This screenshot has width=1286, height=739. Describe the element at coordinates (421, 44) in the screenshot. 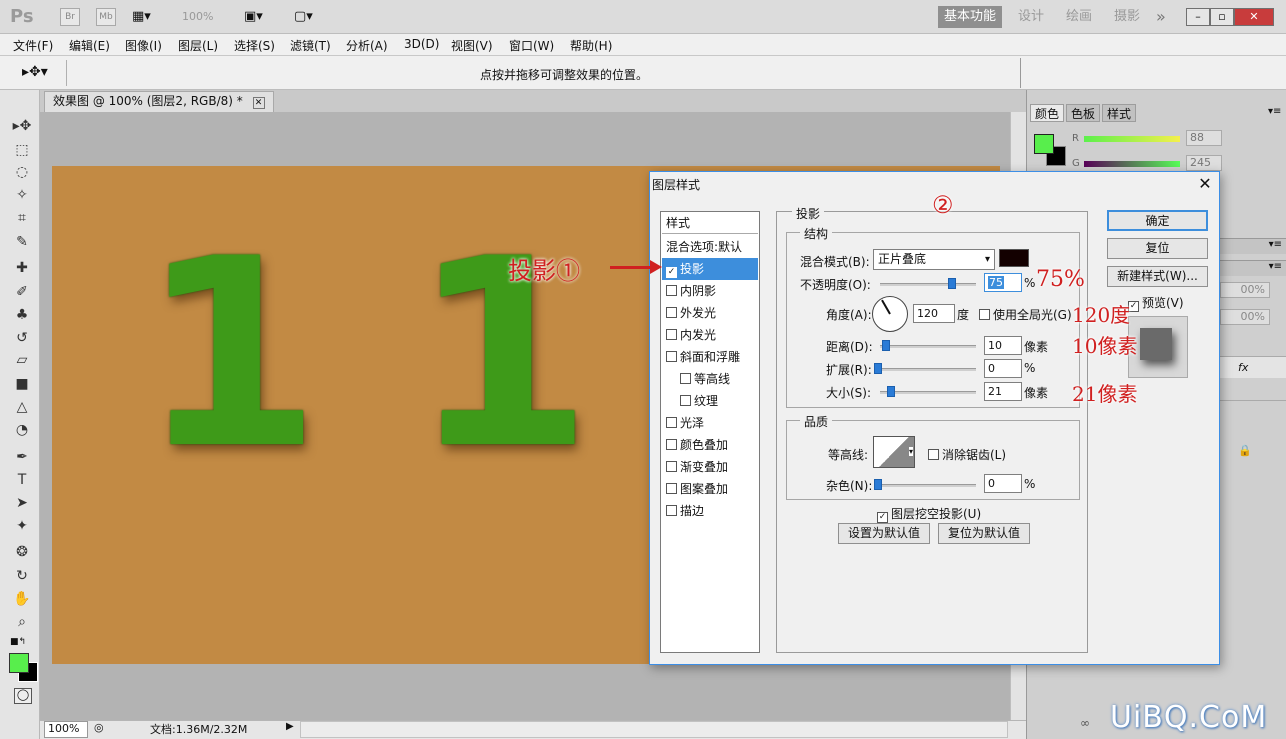

I see `menu-3d: 3D(D)` at that location.